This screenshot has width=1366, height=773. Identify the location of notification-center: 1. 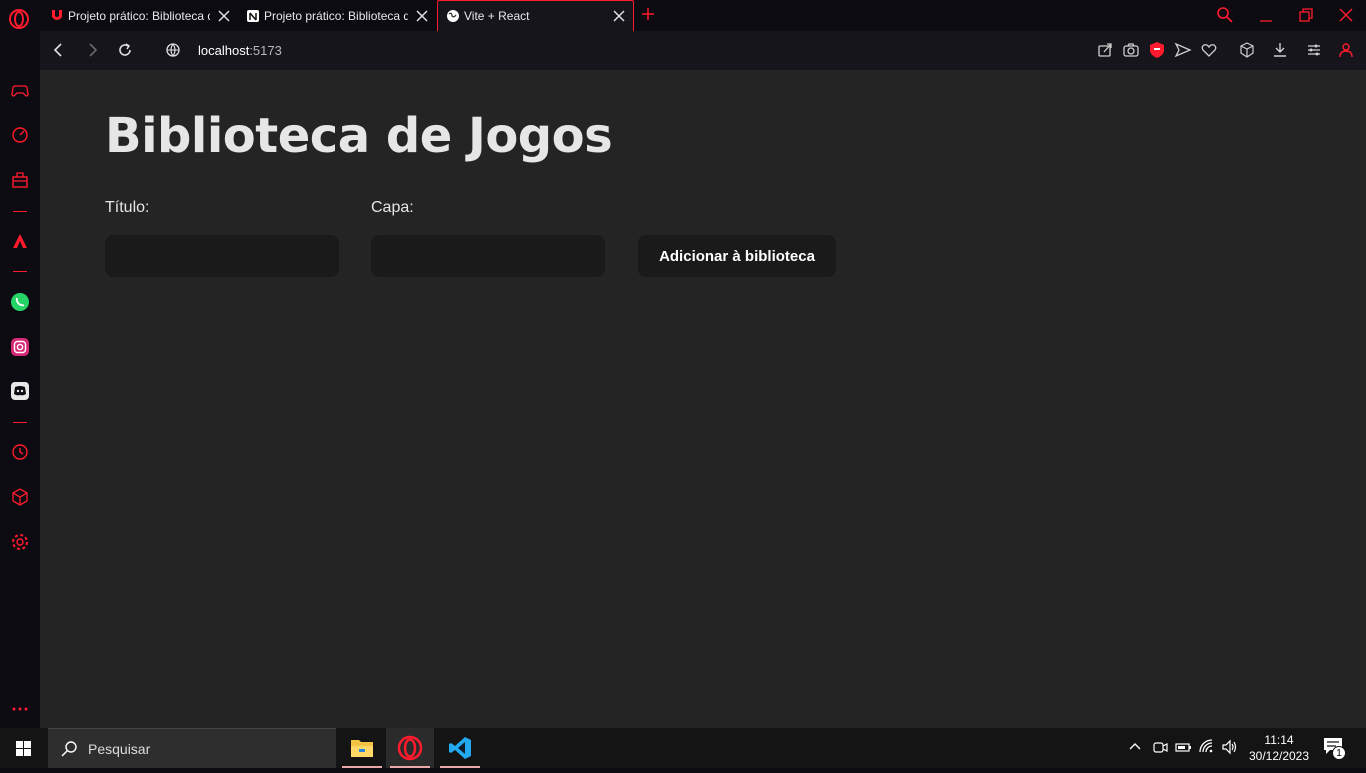
(1336, 748).